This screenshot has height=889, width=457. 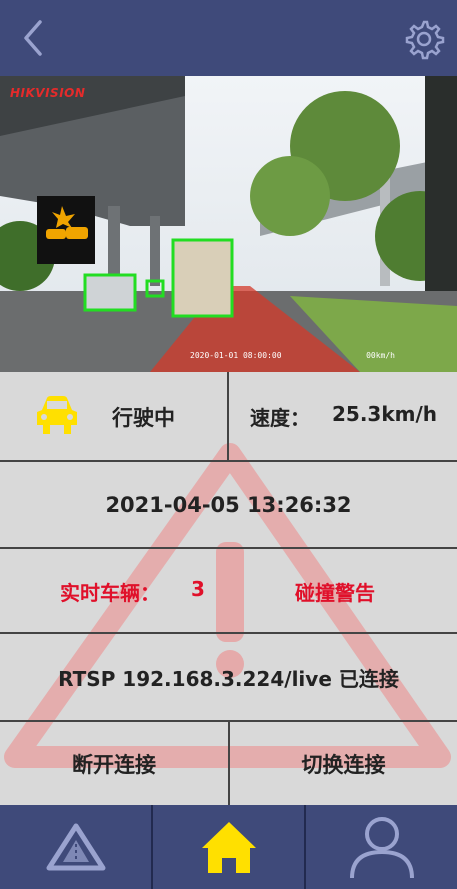 I want to click on collision-warning-label: 碰撞警告, so click(x=335, y=593).